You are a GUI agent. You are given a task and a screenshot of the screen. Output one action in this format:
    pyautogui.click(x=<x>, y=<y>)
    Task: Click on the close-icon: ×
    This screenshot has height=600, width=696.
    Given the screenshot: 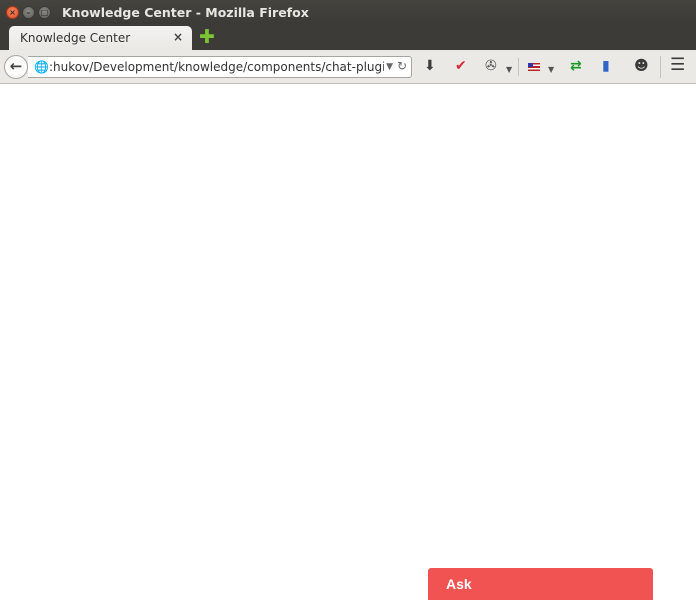 What is the action you would take?
    pyautogui.click(x=12, y=12)
    